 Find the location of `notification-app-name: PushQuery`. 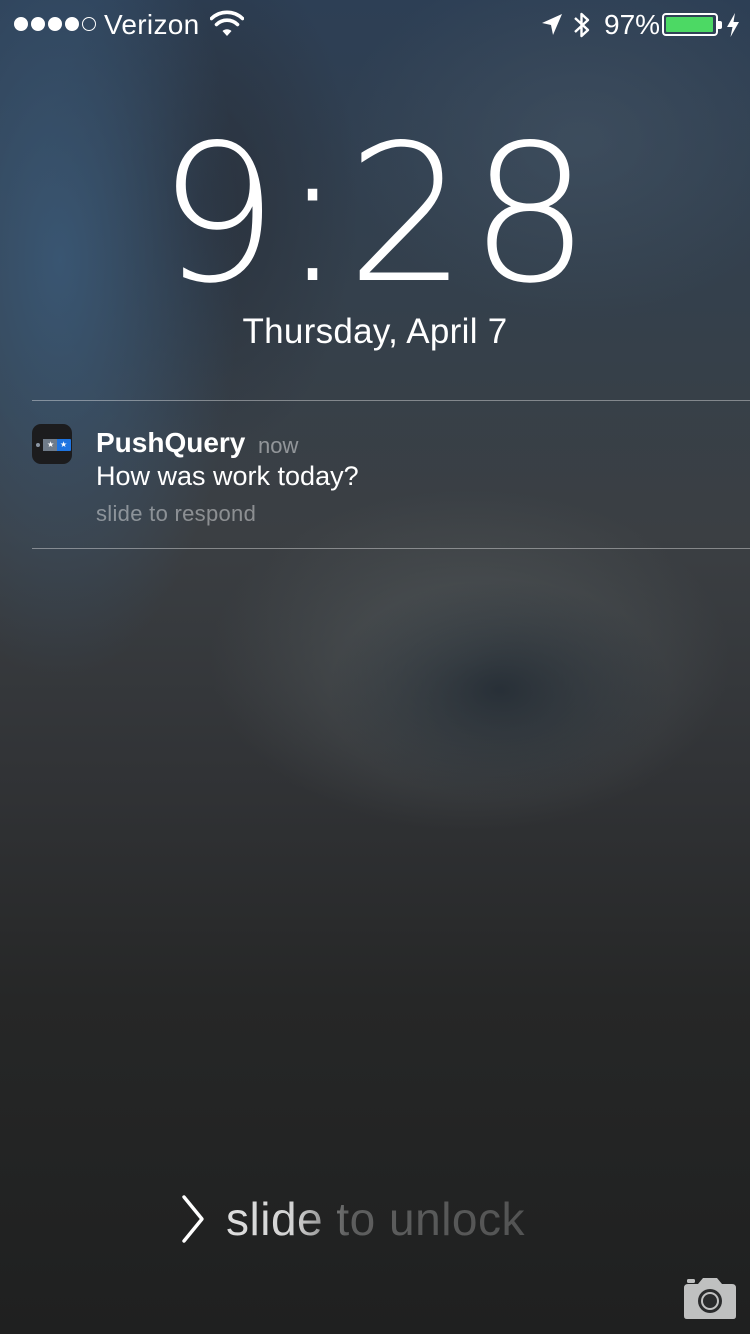

notification-app-name: PushQuery is located at coordinates (171, 442).